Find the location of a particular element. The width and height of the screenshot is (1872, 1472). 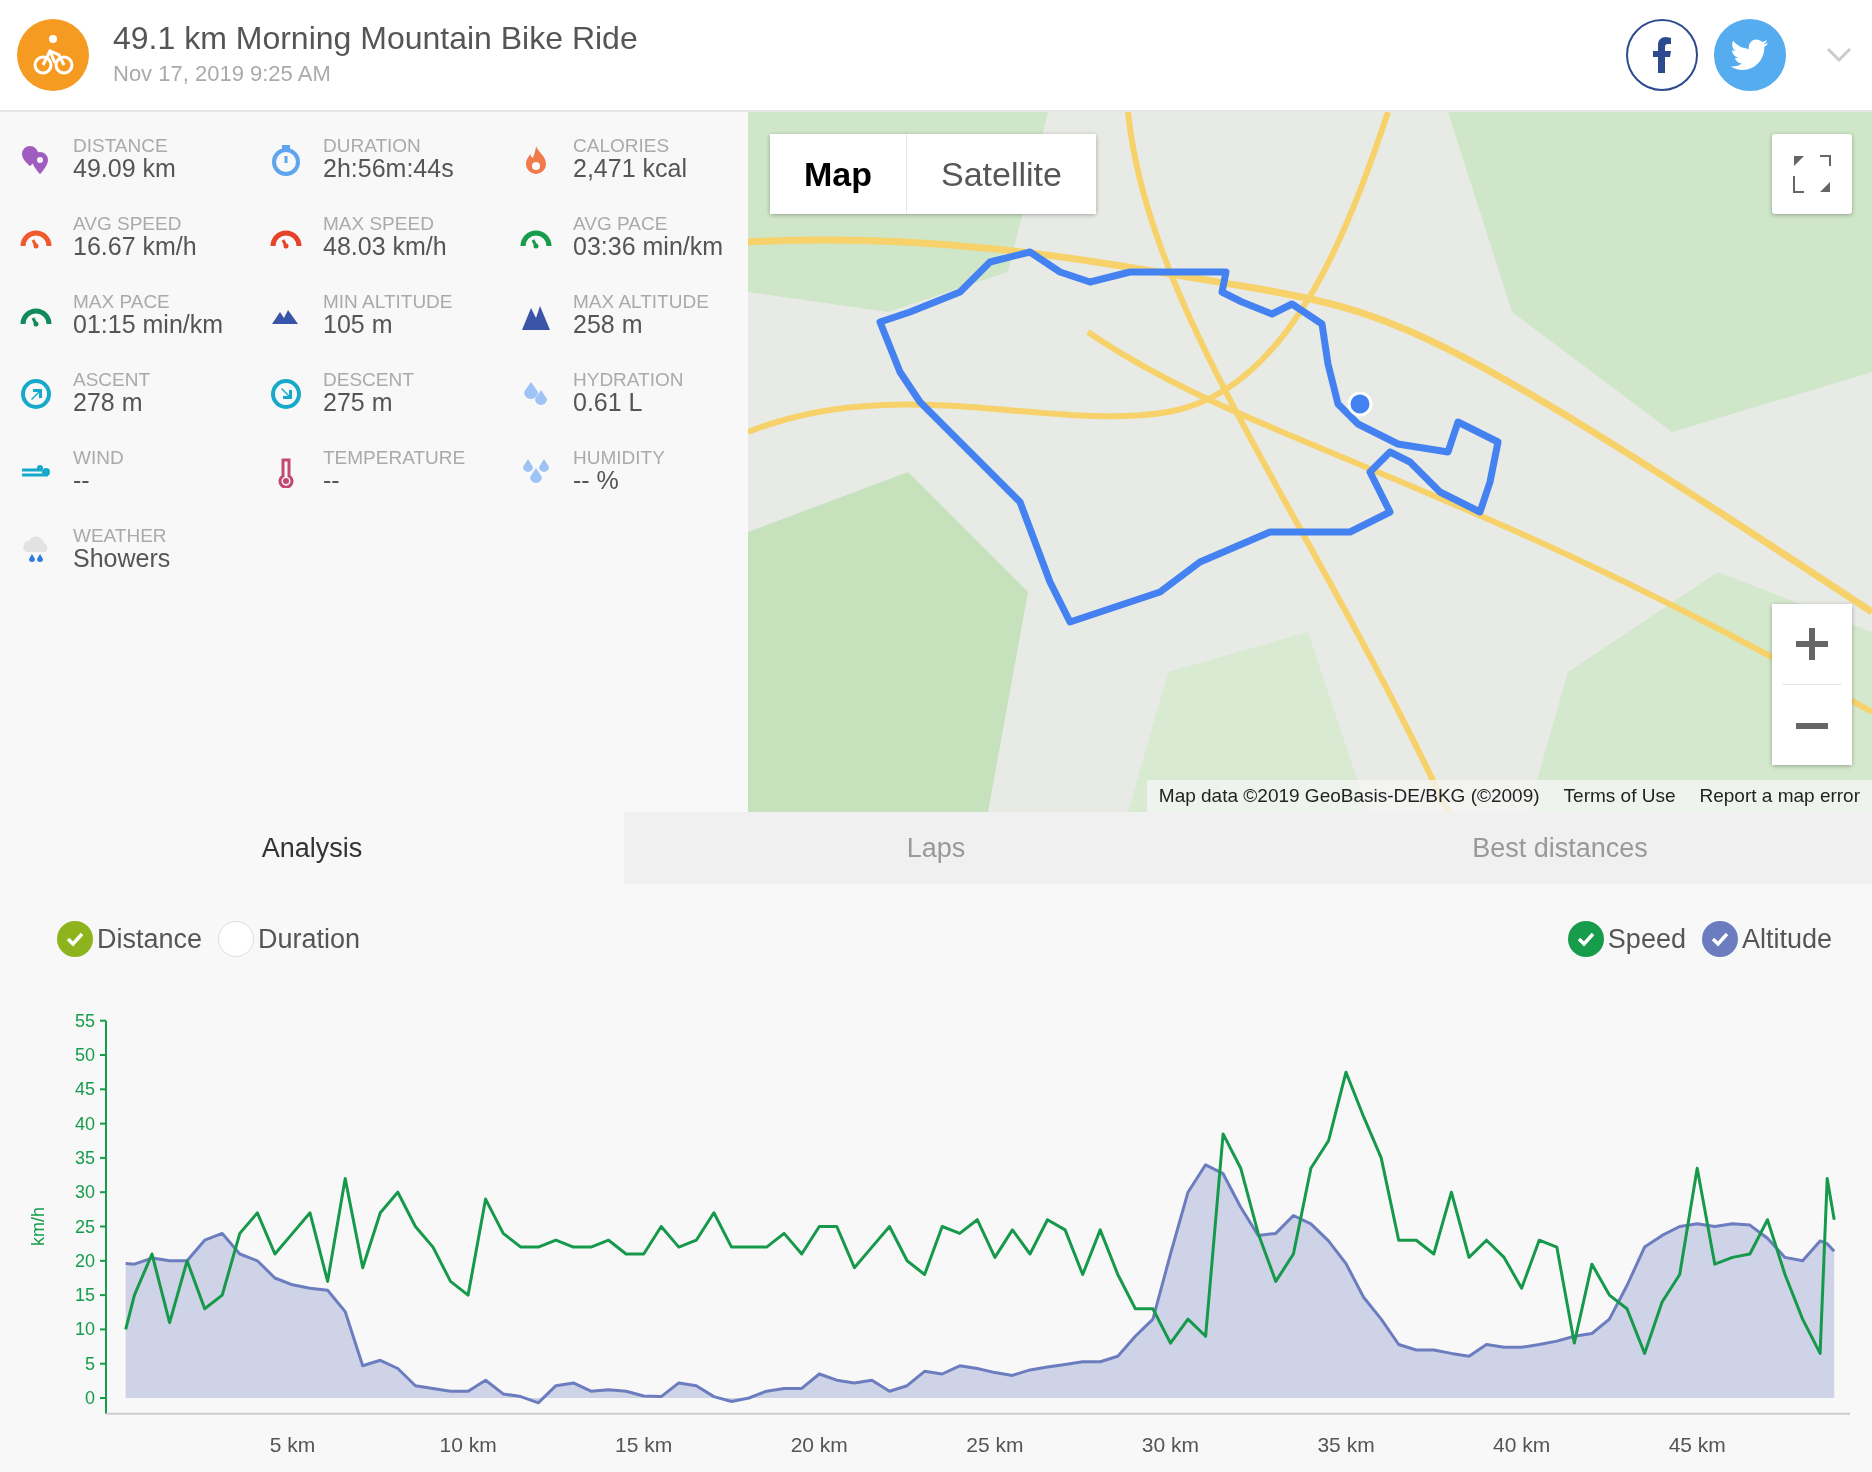

stat-value: 03:36 min/km is located at coordinates (648, 247).